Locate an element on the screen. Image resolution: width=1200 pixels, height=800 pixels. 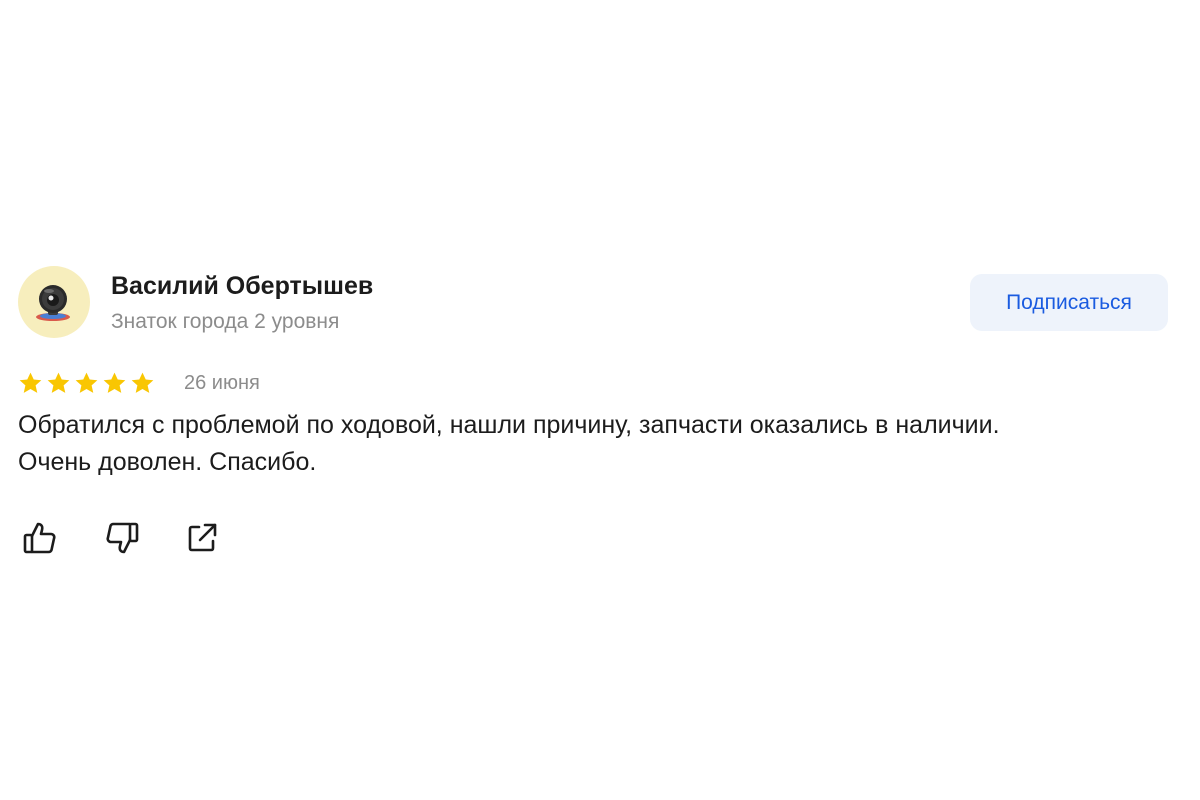
like-button is located at coordinates (40, 538).